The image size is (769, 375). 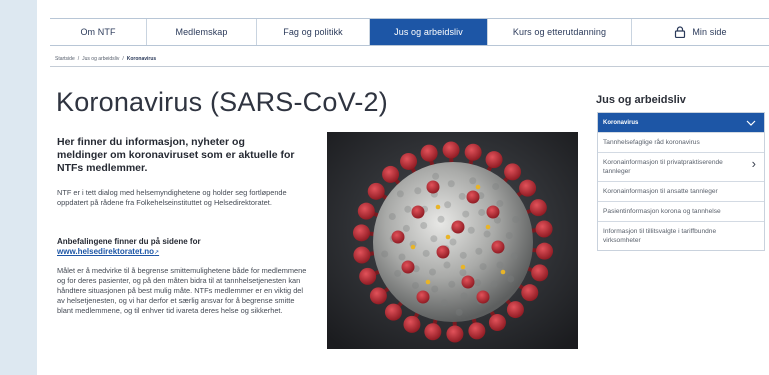 I want to click on nav-label: Medlemskap, so click(x=201, y=32).